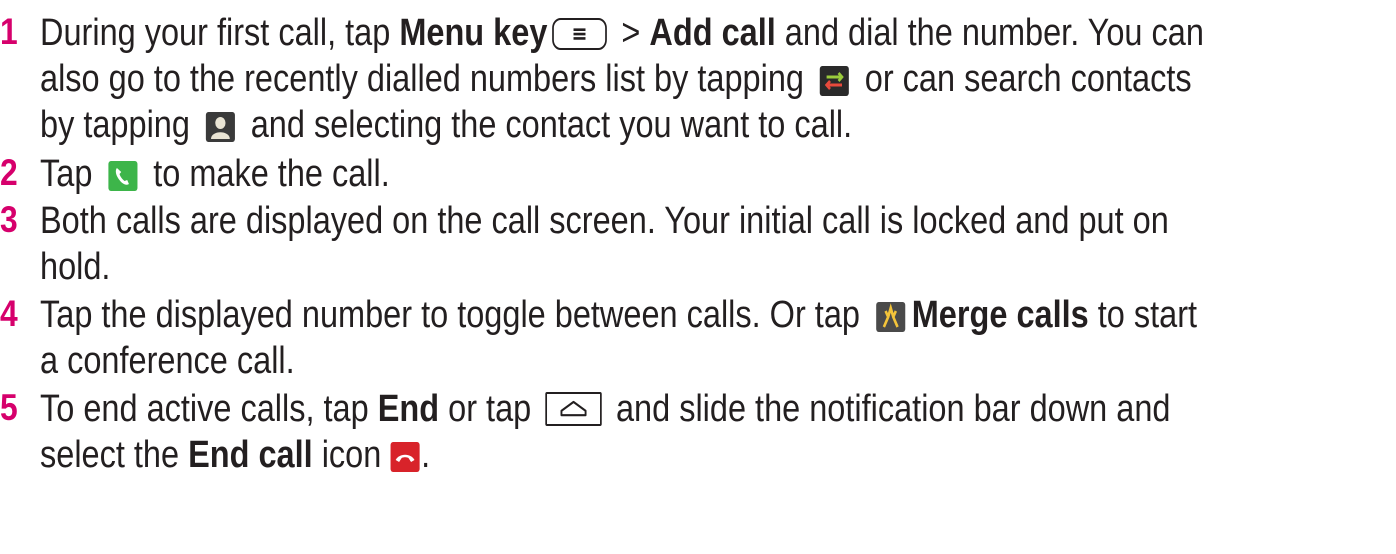 This screenshot has height=554, width=1396. I want to click on phone-call-icon, so click(123, 176).